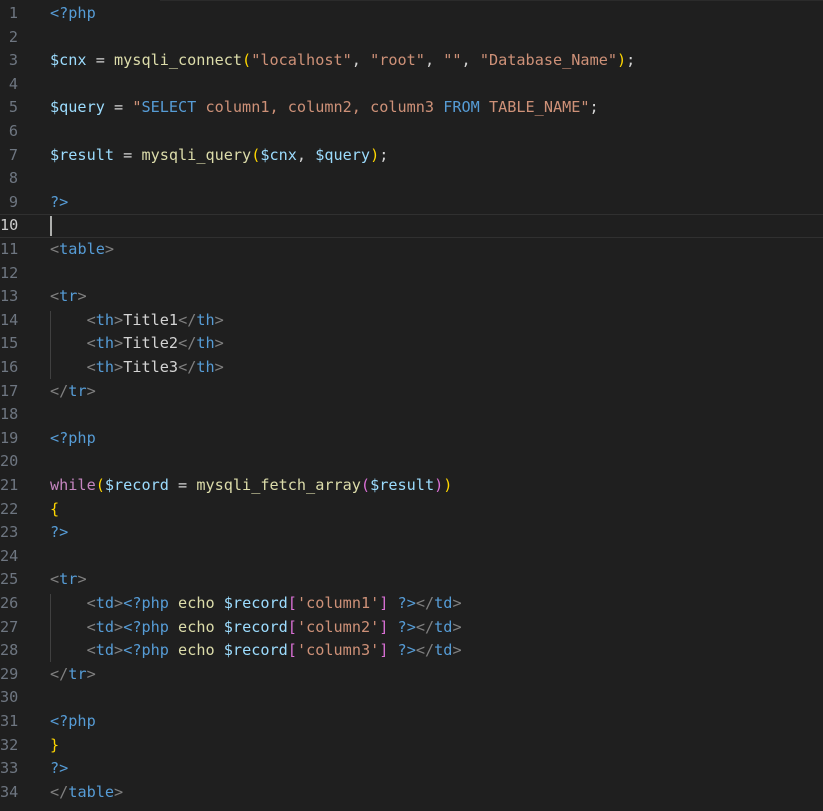  What do you see at coordinates (411, 344) in the screenshot?
I see `code-line: 15 <th>Title2</th>` at bounding box center [411, 344].